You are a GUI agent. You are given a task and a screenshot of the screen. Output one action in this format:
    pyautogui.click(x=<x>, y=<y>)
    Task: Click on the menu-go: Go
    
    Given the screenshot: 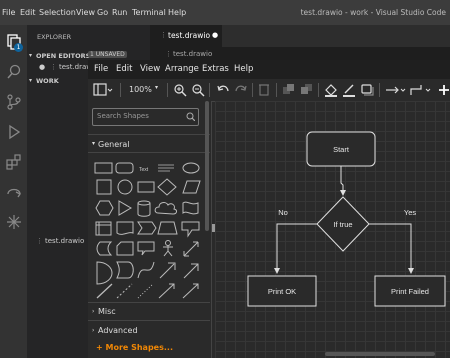 What is the action you would take?
    pyautogui.click(x=102, y=12)
    